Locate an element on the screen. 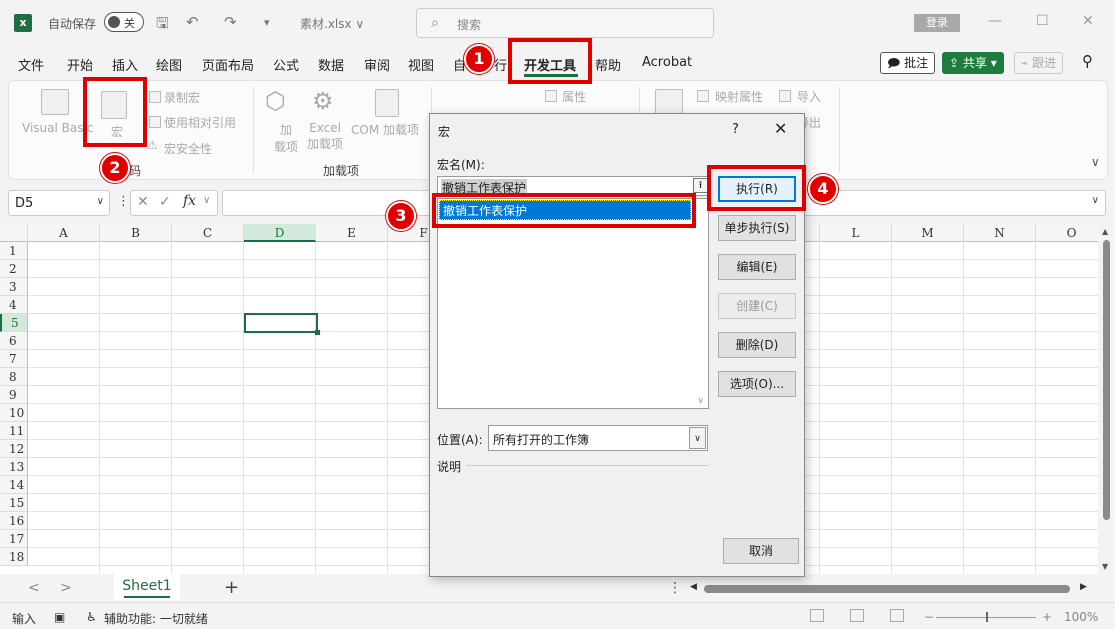 This screenshot has width=1115, height=629. row-header: 1 is located at coordinates (14, 251).